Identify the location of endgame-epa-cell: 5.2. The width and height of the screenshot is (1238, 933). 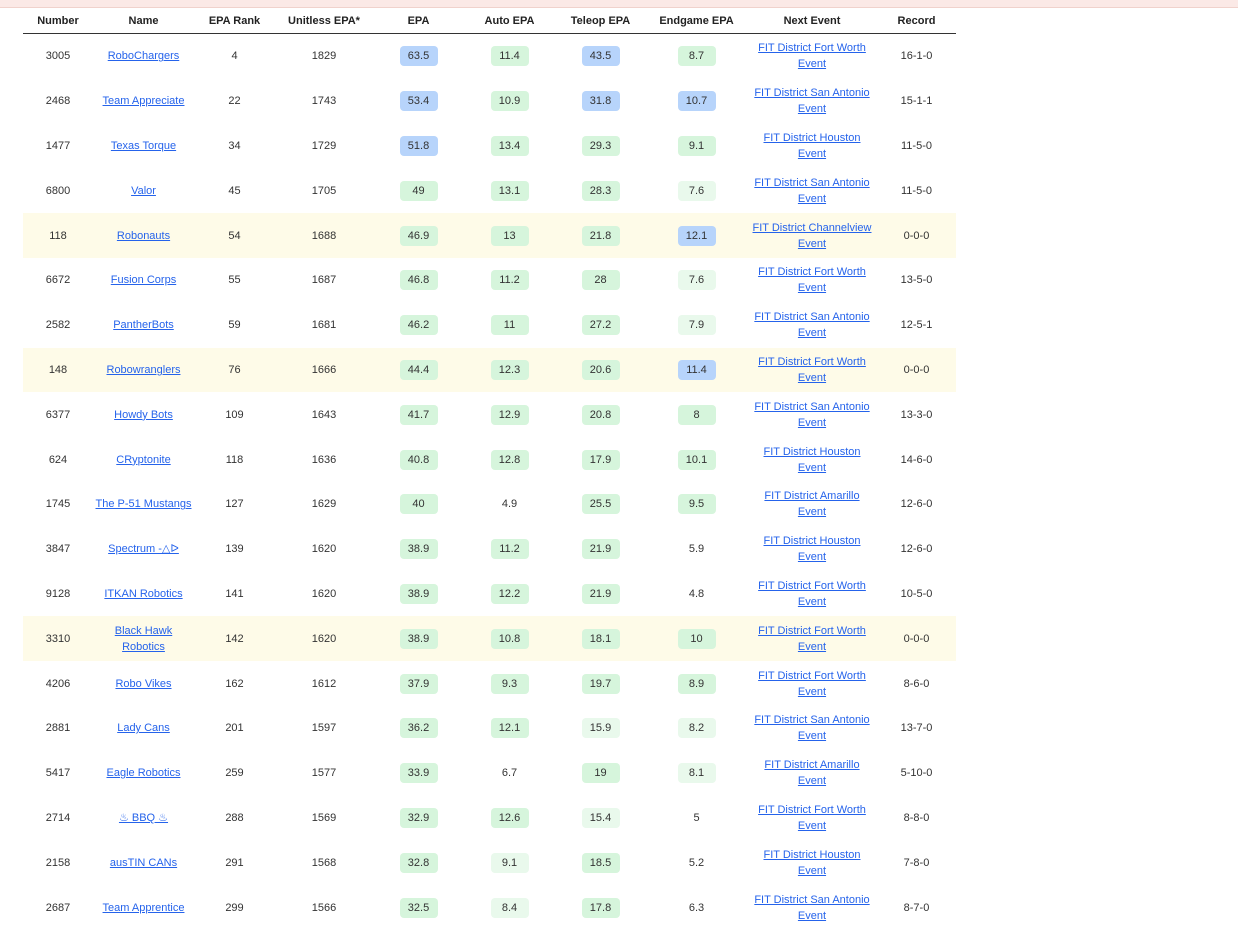
(696, 862).